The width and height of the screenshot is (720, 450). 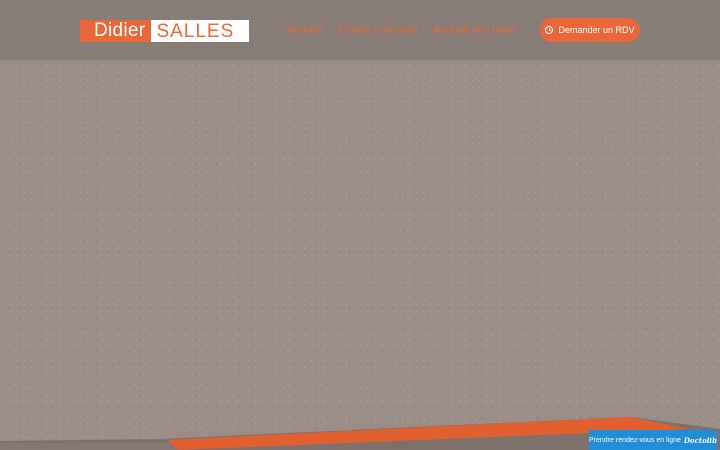 I want to click on request-appointment-label: Demander un RDV, so click(x=596, y=30).